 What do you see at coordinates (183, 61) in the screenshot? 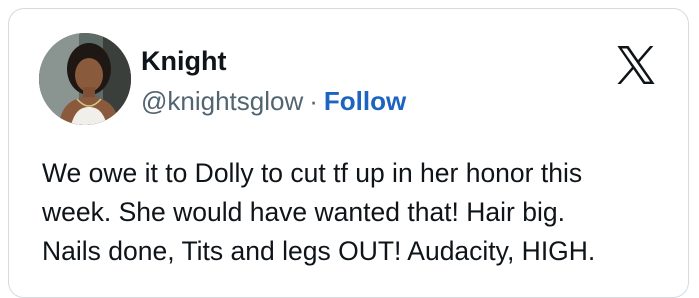
I see `author-name: Knight` at bounding box center [183, 61].